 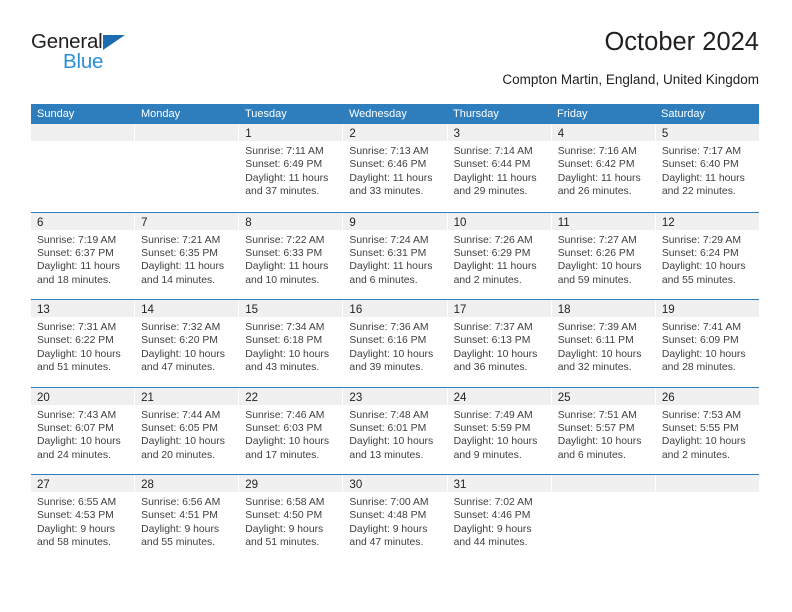 I want to click on day-number: 7, so click(x=144, y=222).